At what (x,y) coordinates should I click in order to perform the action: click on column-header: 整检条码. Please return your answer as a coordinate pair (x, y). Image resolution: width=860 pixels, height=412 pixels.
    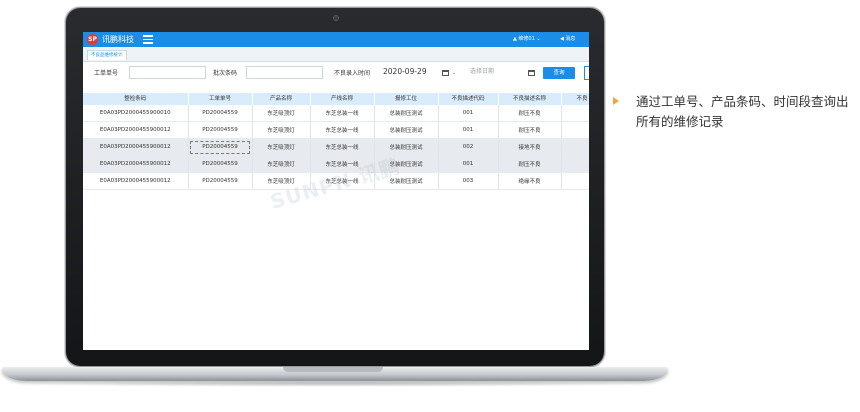
    Looking at the image, I should click on (136, 99).